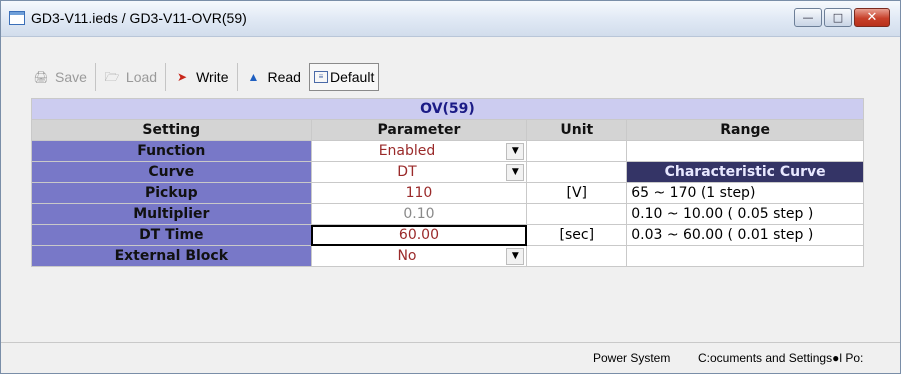 This screenshot has height=374, width=901. Describe the element at coordinates (171, 193) in the screenshot. I see `setting-label: Pickup` at that location.